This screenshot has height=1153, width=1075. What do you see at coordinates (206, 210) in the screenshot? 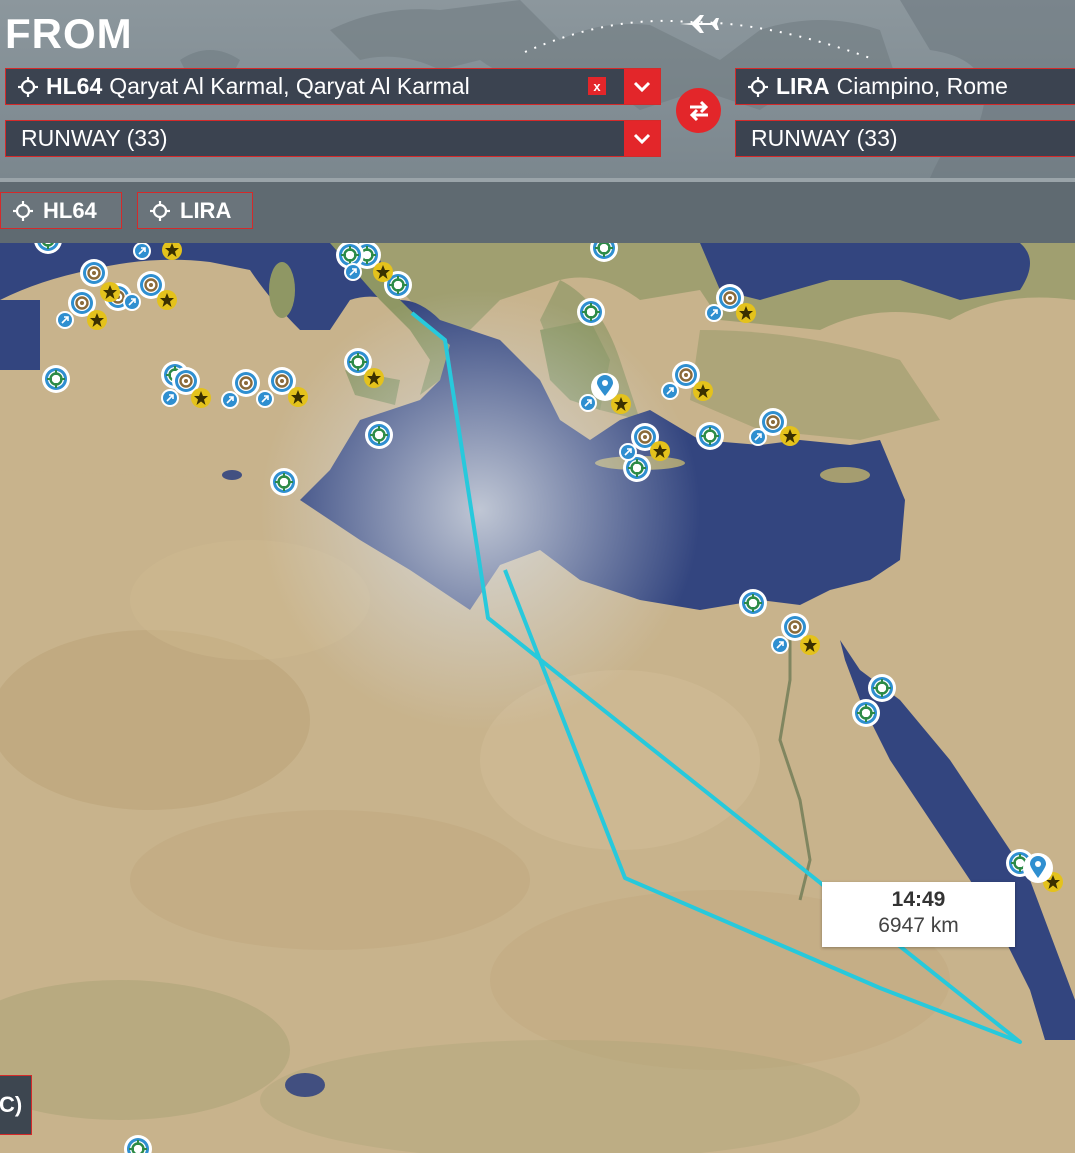
I see `chip-label: LIRA` at bounding box center [206, 210].